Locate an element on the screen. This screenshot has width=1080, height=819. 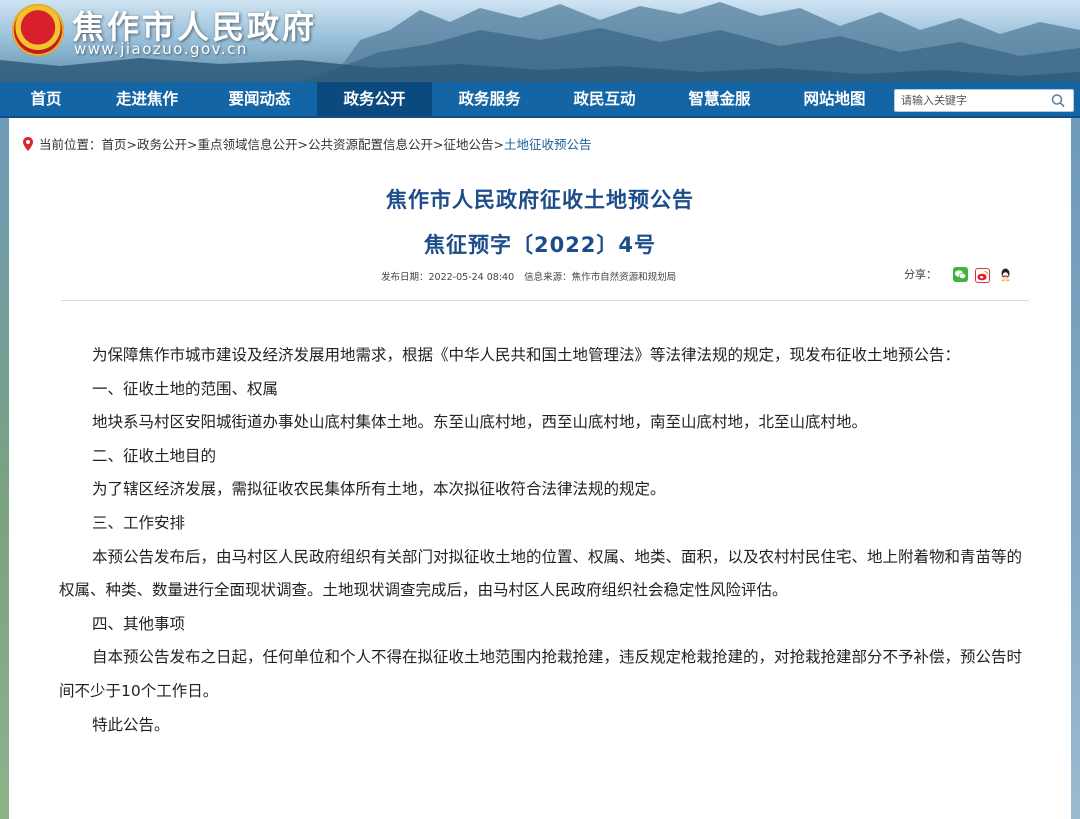
article-meta: 发布日期：2022-05-24 08:40 信息来源：焦作市自然资源和规划局 is located at coordinates (533, 276).